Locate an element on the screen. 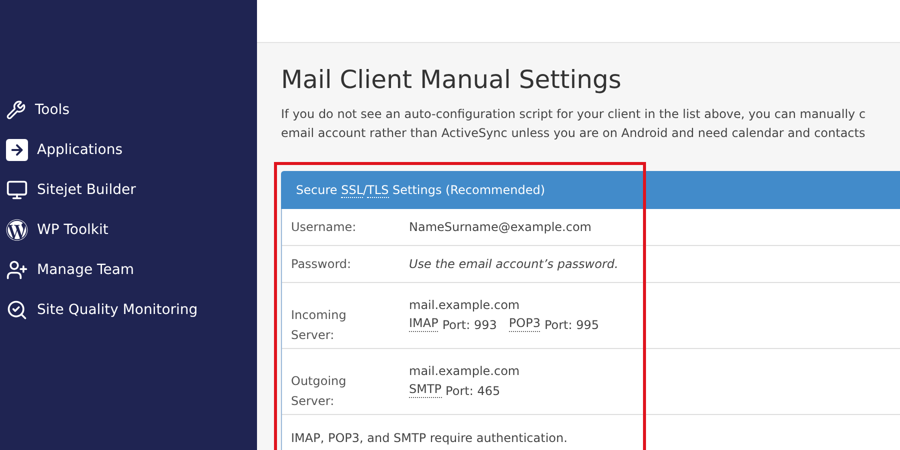 Image resolution: width=900 pixels, height=450 pixels. setting-label: Password: is located at coordinates (321, 264).